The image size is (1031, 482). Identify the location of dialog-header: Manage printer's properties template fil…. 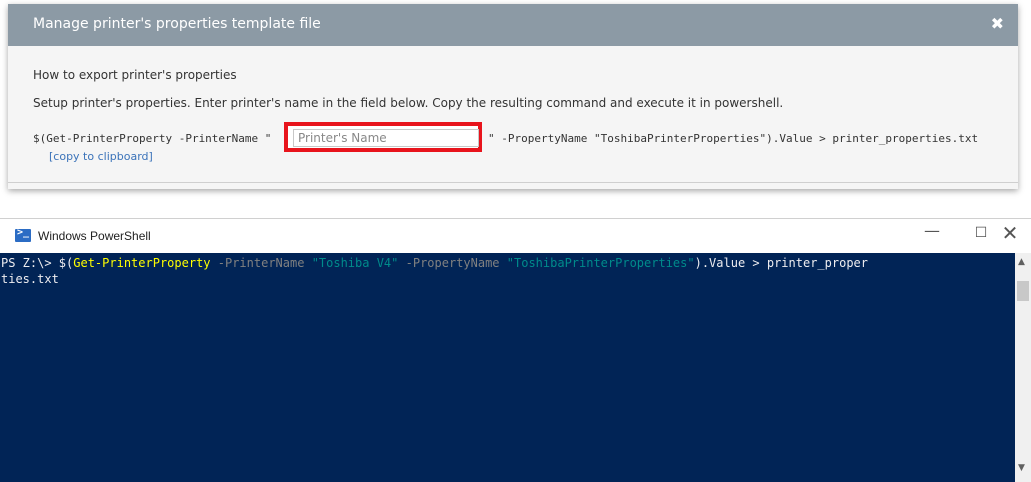
(513, 25).